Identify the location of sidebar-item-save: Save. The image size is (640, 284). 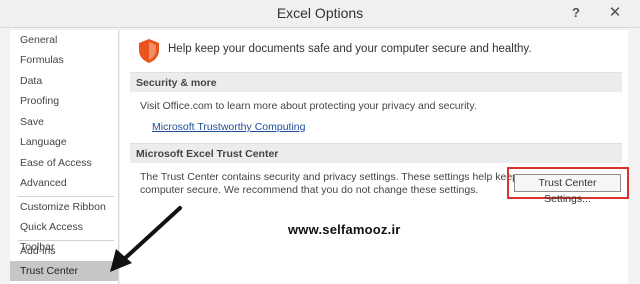
(64, 122).